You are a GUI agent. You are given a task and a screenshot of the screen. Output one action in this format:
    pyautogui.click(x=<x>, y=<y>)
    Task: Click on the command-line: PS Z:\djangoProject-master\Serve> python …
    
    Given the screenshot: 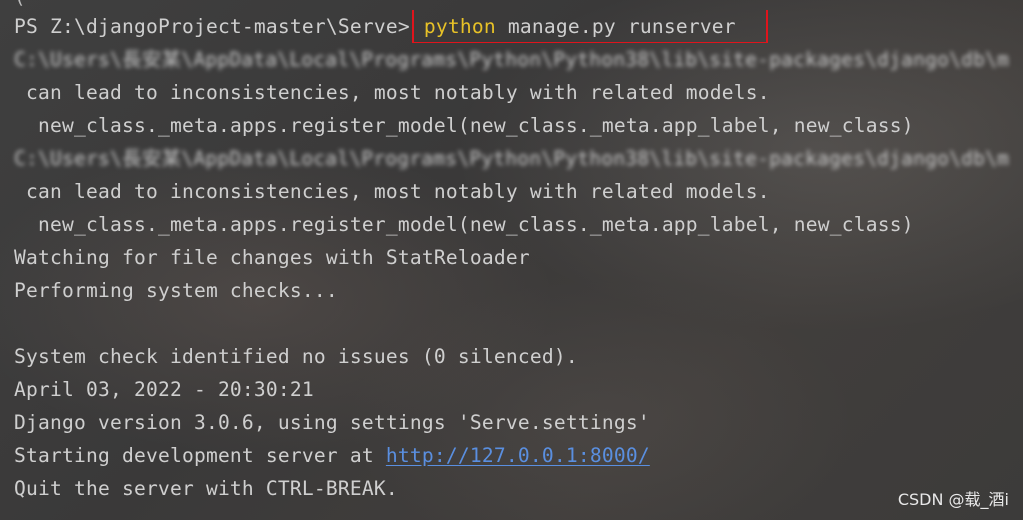 What is the action you would take?
    pyautogui.click(x=514, y=26)
    